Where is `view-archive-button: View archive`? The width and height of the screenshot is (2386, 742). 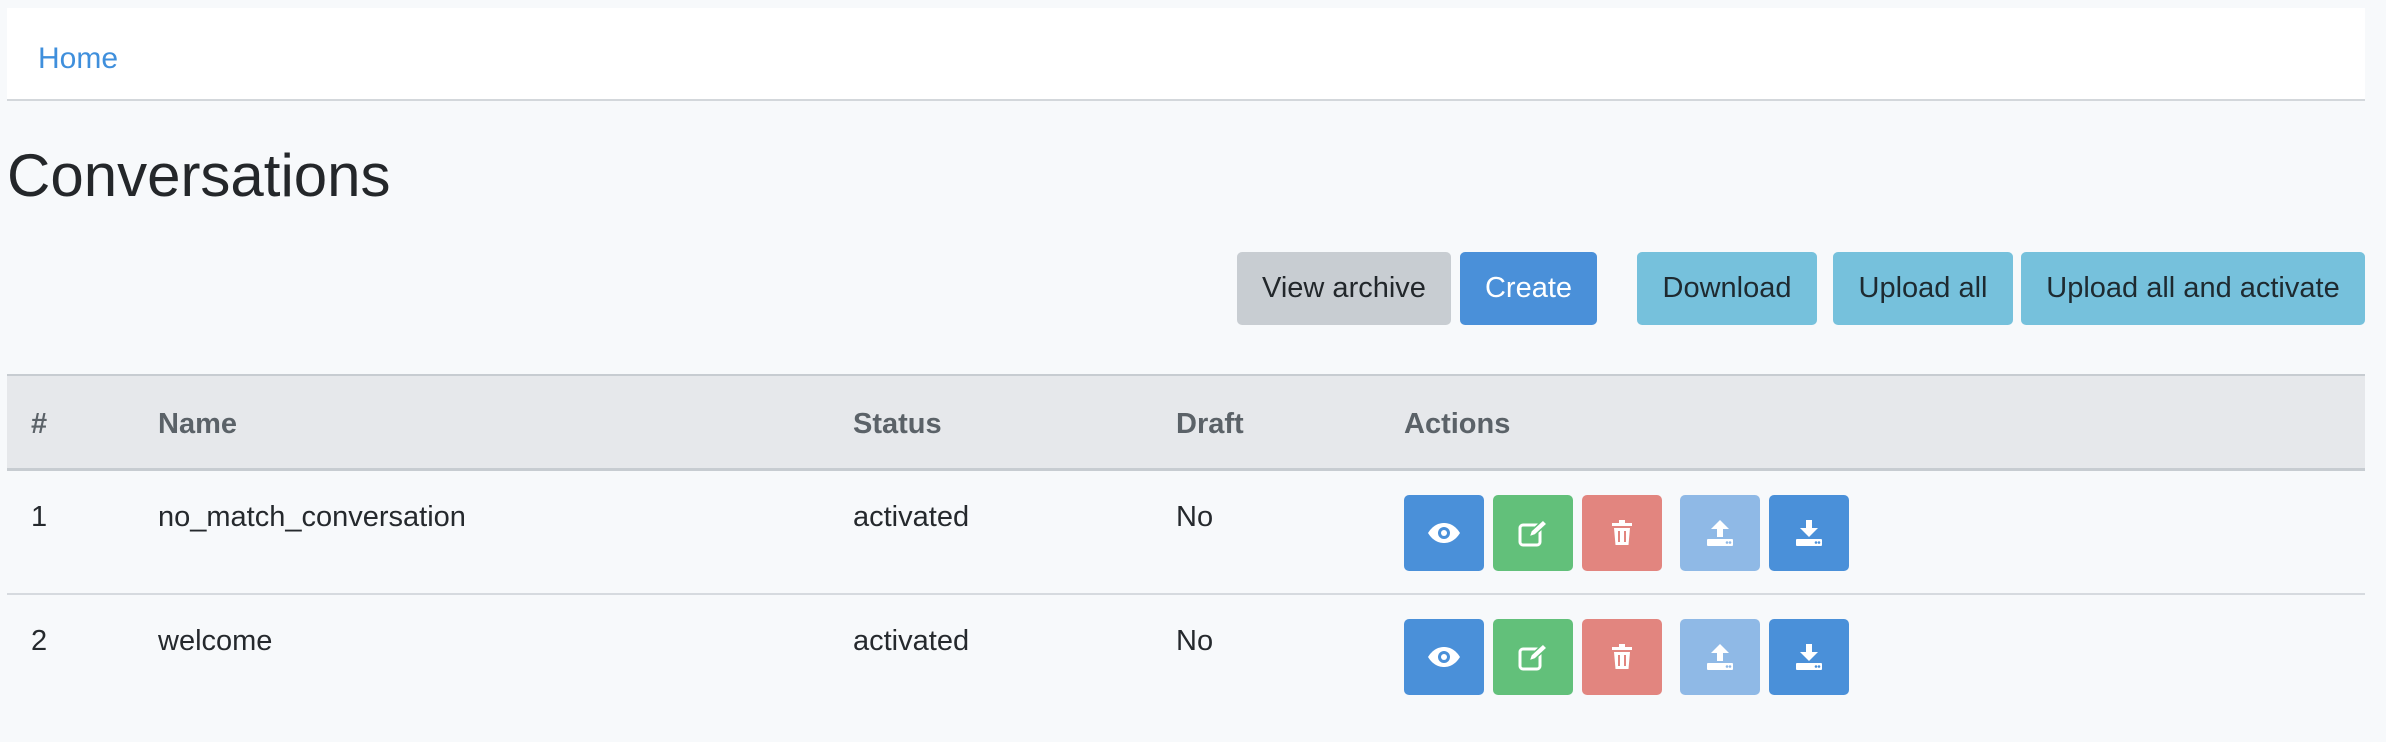
view-archive-button: View archive is located at coordinates (1344, 288).